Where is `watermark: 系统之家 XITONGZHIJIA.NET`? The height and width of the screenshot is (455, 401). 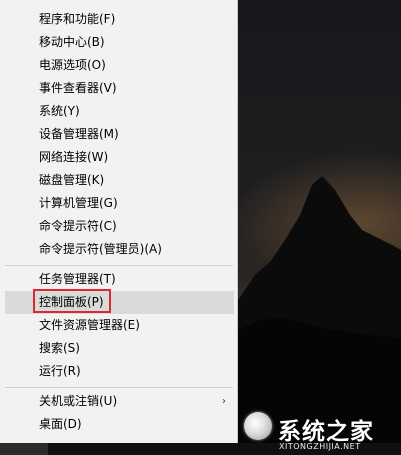
watermark: 系统之家 XITONGZHIJIA.NET is located at coordinates (319, 431).